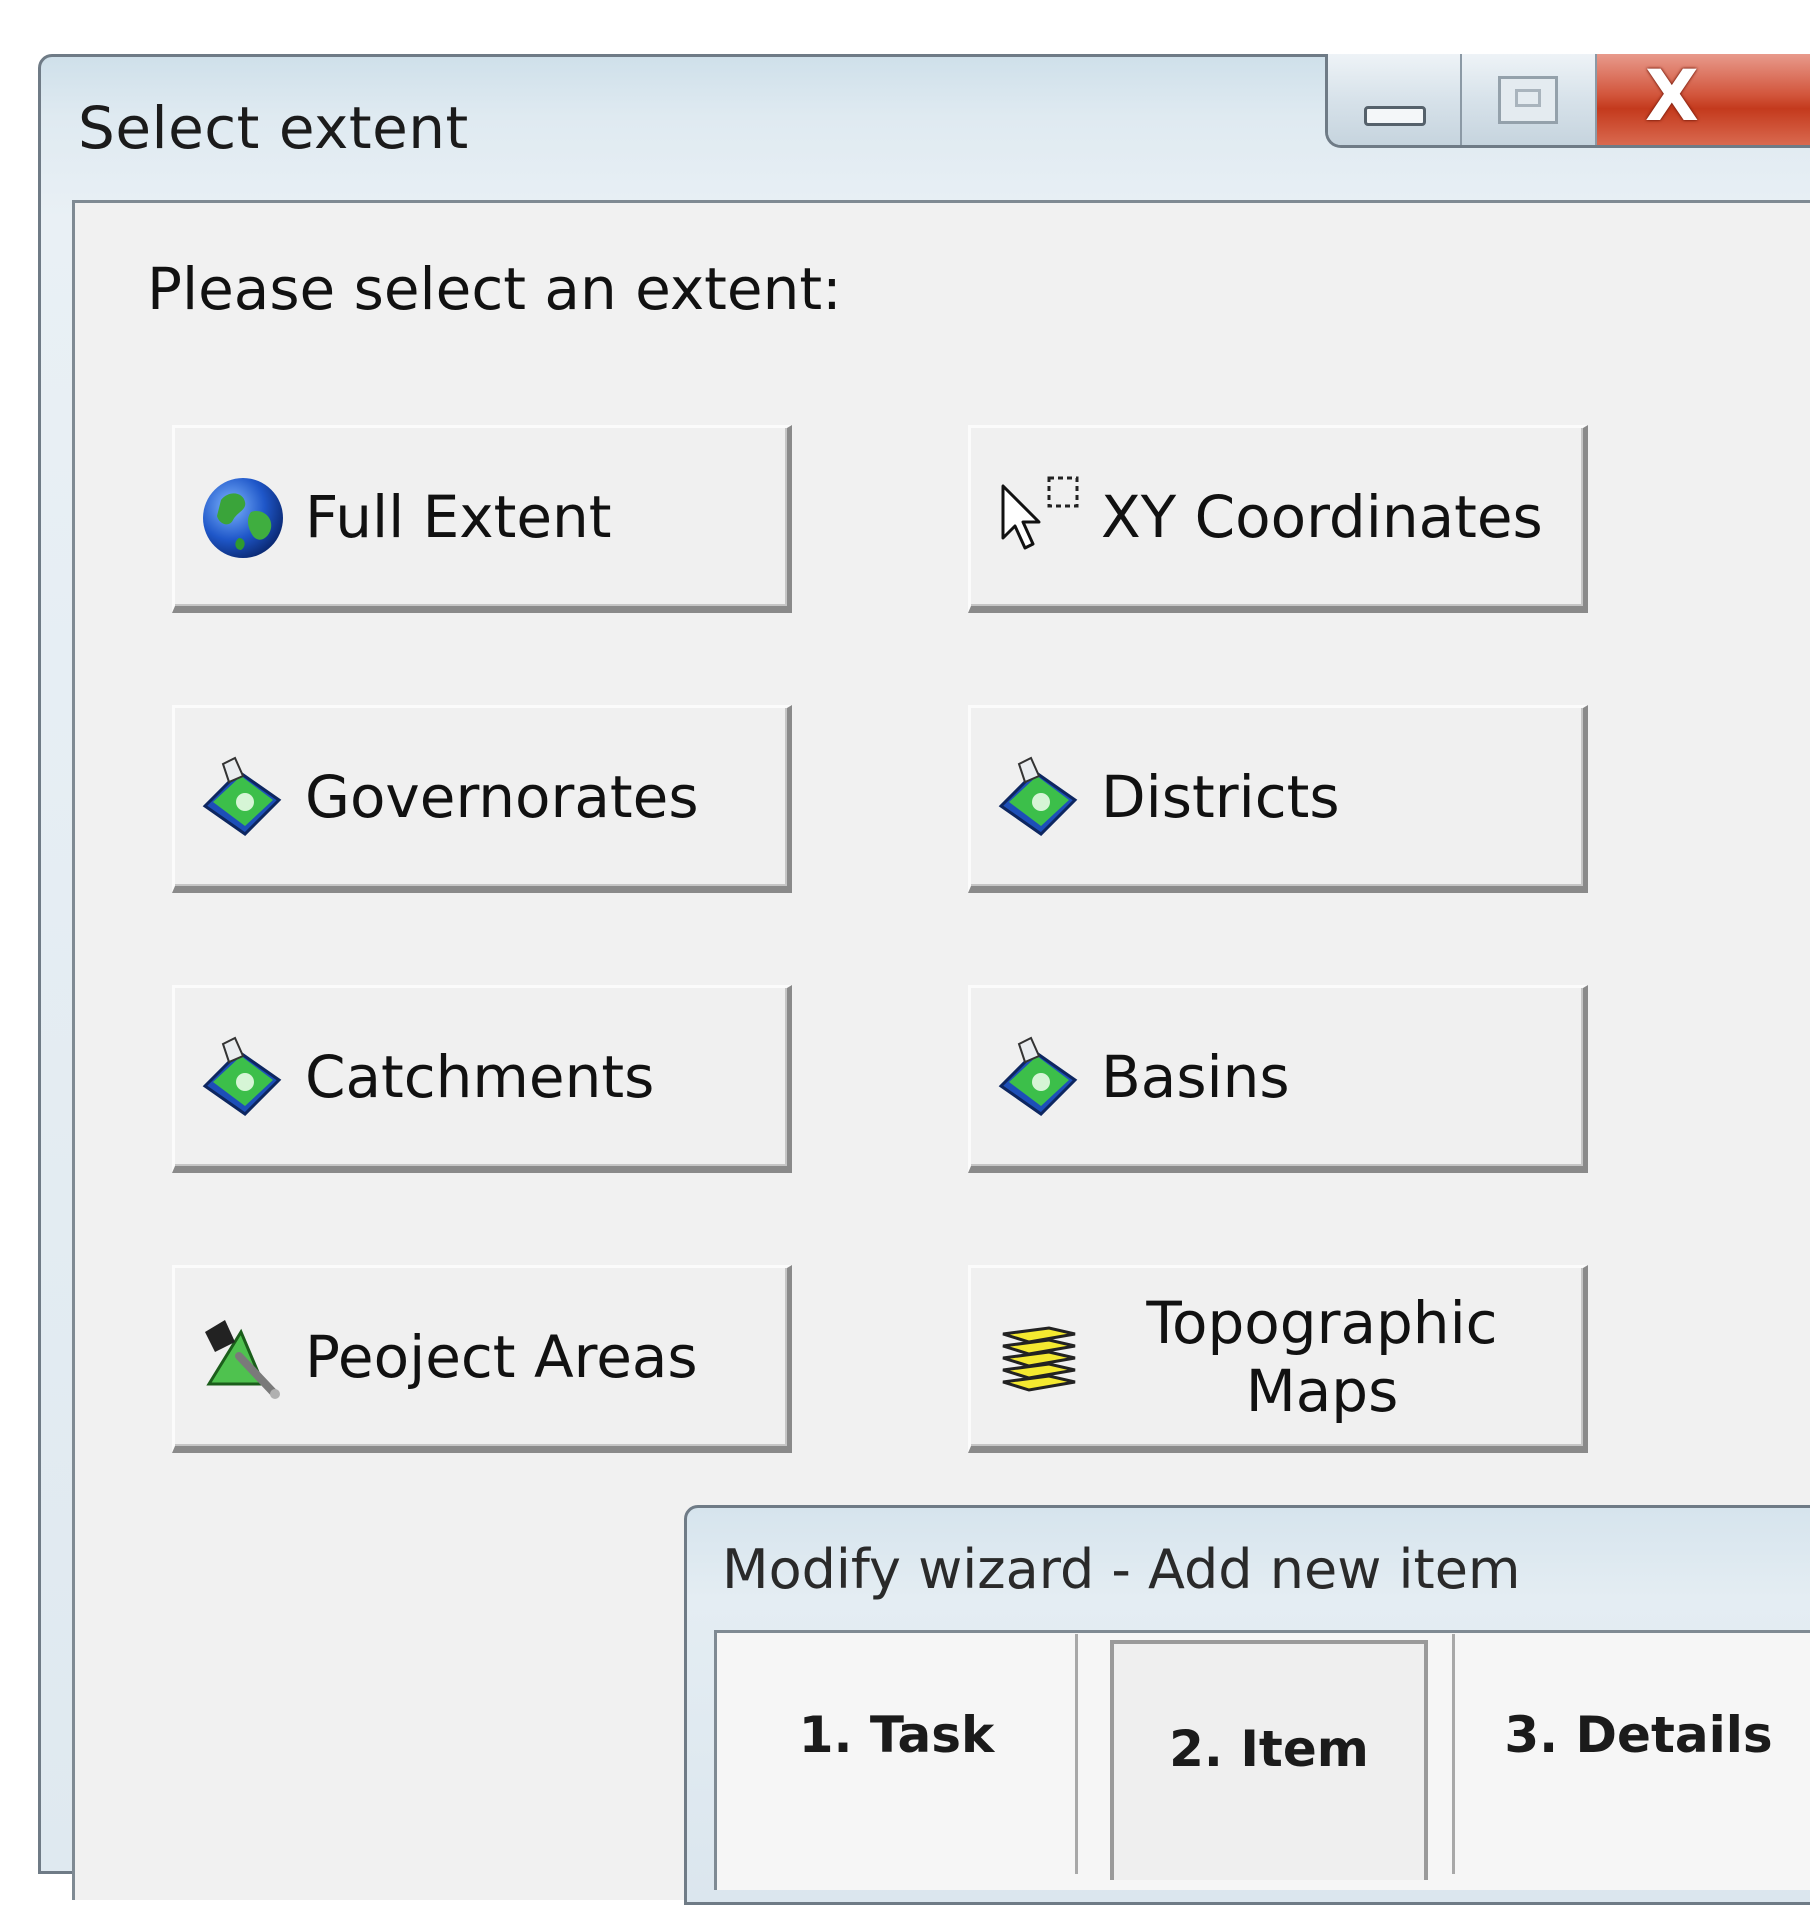 This screenshot has height=1905, width=1810. I want to click on wizard-step-item-label: 2. Item, so click(1269, 1749).